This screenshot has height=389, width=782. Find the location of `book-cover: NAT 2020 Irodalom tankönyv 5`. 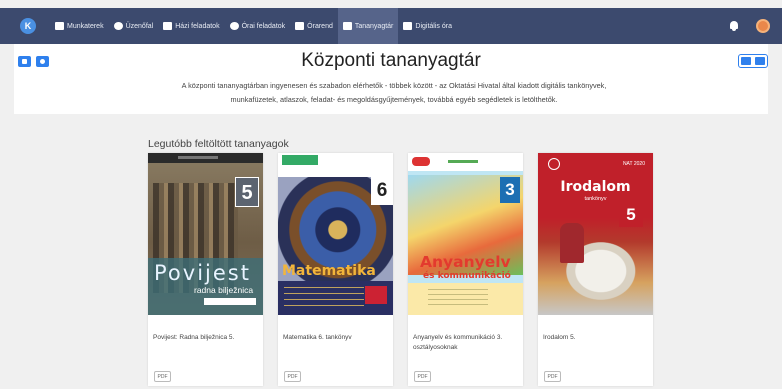

book-cover: NAT 2020 Irodalom tankönyv 5 is located at coordinates (595, 234).